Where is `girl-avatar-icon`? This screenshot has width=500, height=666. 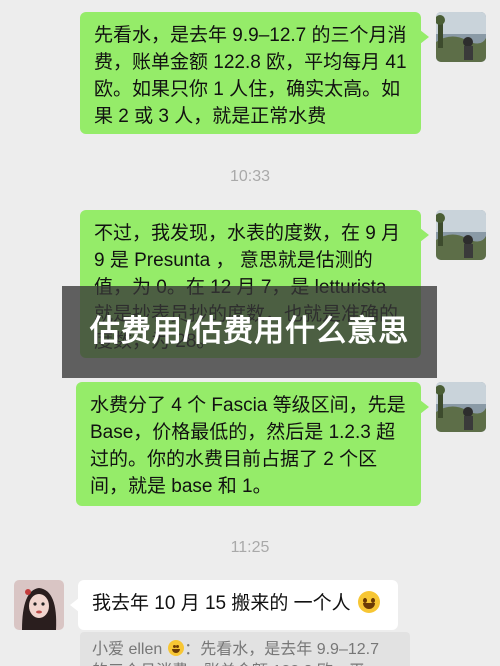 girl-avatar-icon is located at coordinates (39, 605).